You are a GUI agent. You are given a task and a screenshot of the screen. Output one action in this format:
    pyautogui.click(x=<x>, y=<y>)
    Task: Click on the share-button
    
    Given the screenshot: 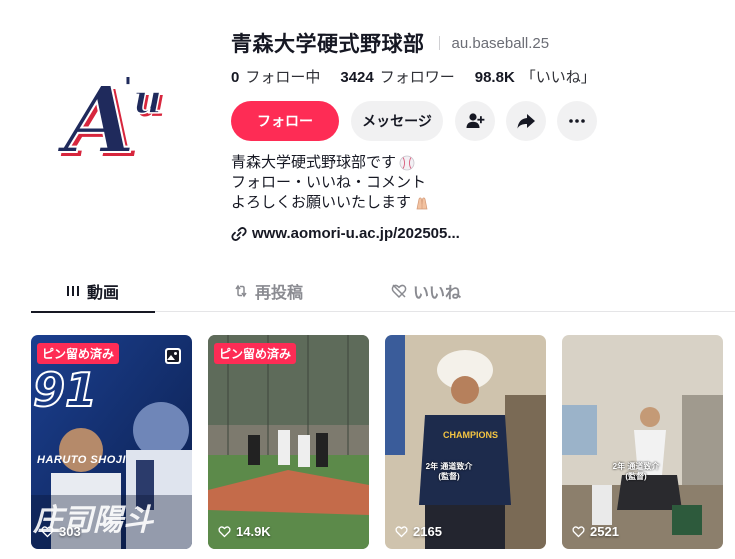 What is the action you would take?
    pyautogui.click(x=526, y=121)
    